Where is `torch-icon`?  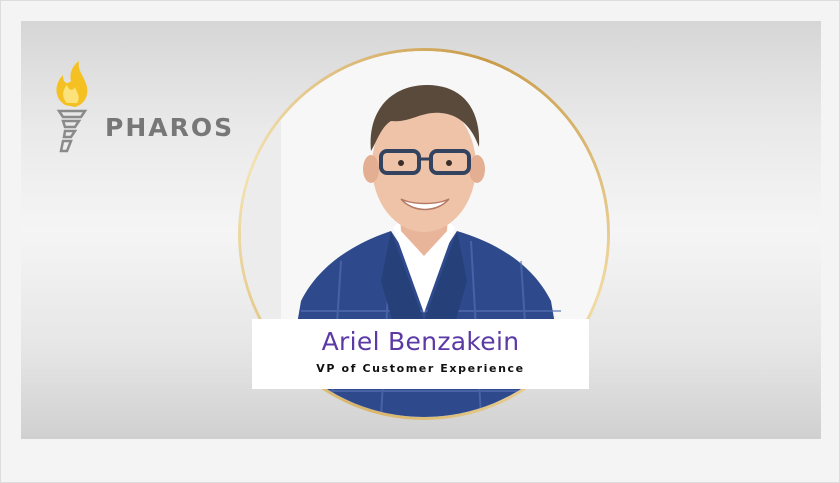 torch-icon is located at coordinates (72, 107).